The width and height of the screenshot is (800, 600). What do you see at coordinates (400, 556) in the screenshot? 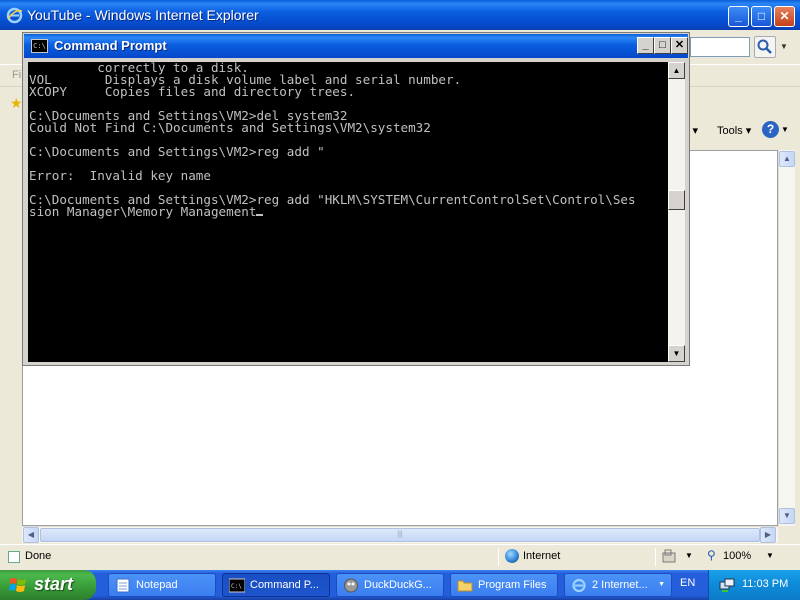
I see `ie-status-bar: Done Internet ▼ ⚲ 100% ▼` at bounding box center [400, 556].